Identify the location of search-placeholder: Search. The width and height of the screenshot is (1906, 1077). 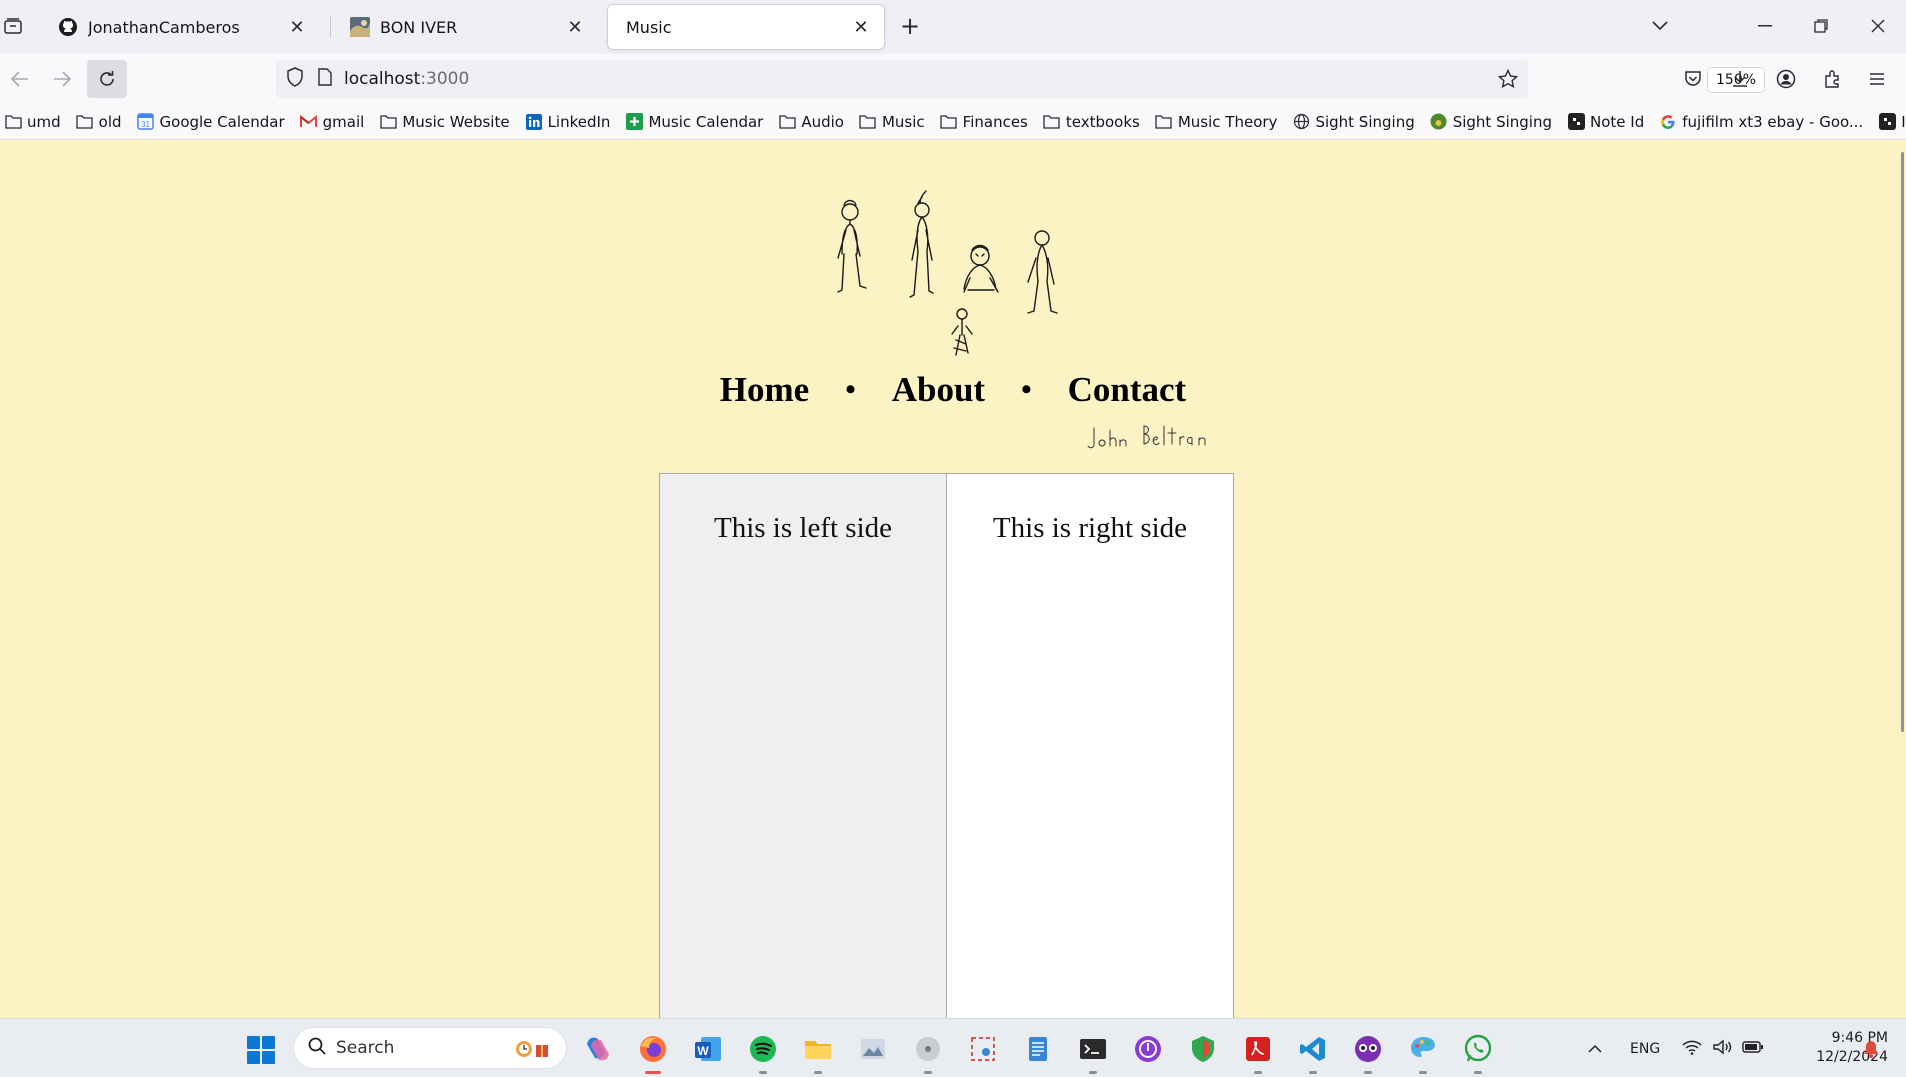
(365, 1048).